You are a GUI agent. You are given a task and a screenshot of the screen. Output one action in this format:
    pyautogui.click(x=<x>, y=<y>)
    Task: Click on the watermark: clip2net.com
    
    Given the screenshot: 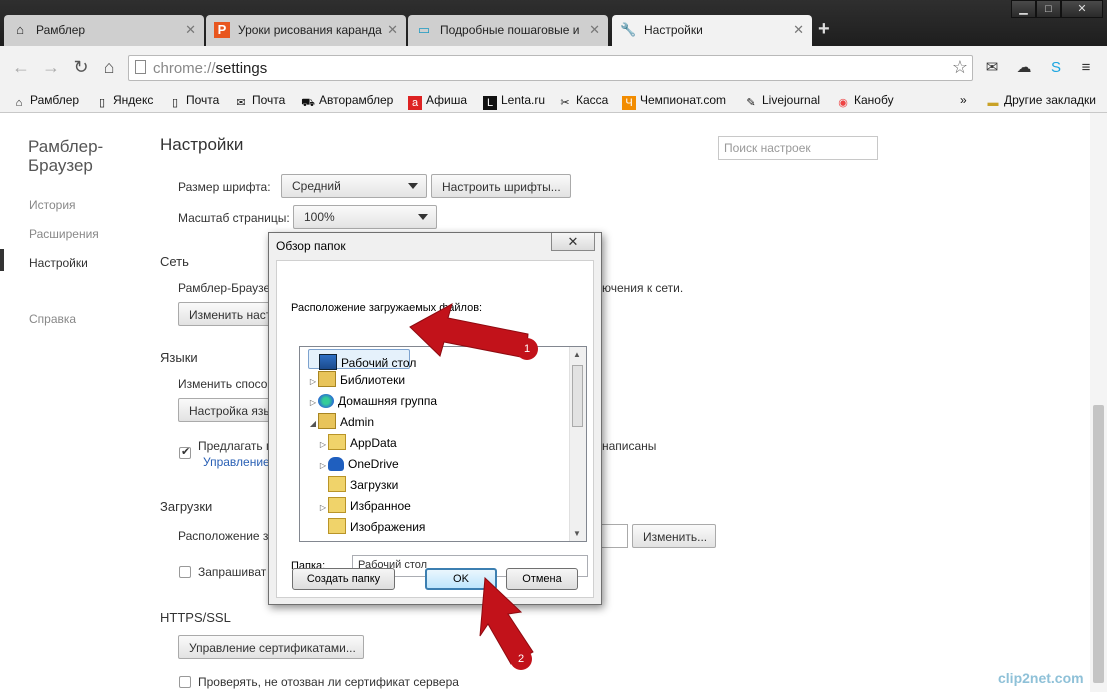 What is the action you would take?
    pyautogui.click(x=1041, y=678)
    